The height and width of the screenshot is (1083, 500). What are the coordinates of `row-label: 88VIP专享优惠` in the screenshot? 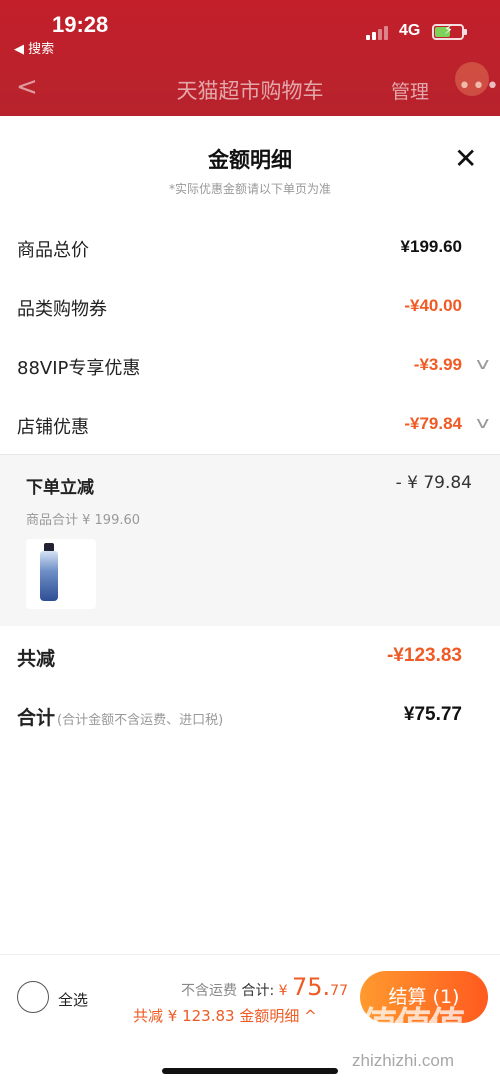 It's located at (79, 368).